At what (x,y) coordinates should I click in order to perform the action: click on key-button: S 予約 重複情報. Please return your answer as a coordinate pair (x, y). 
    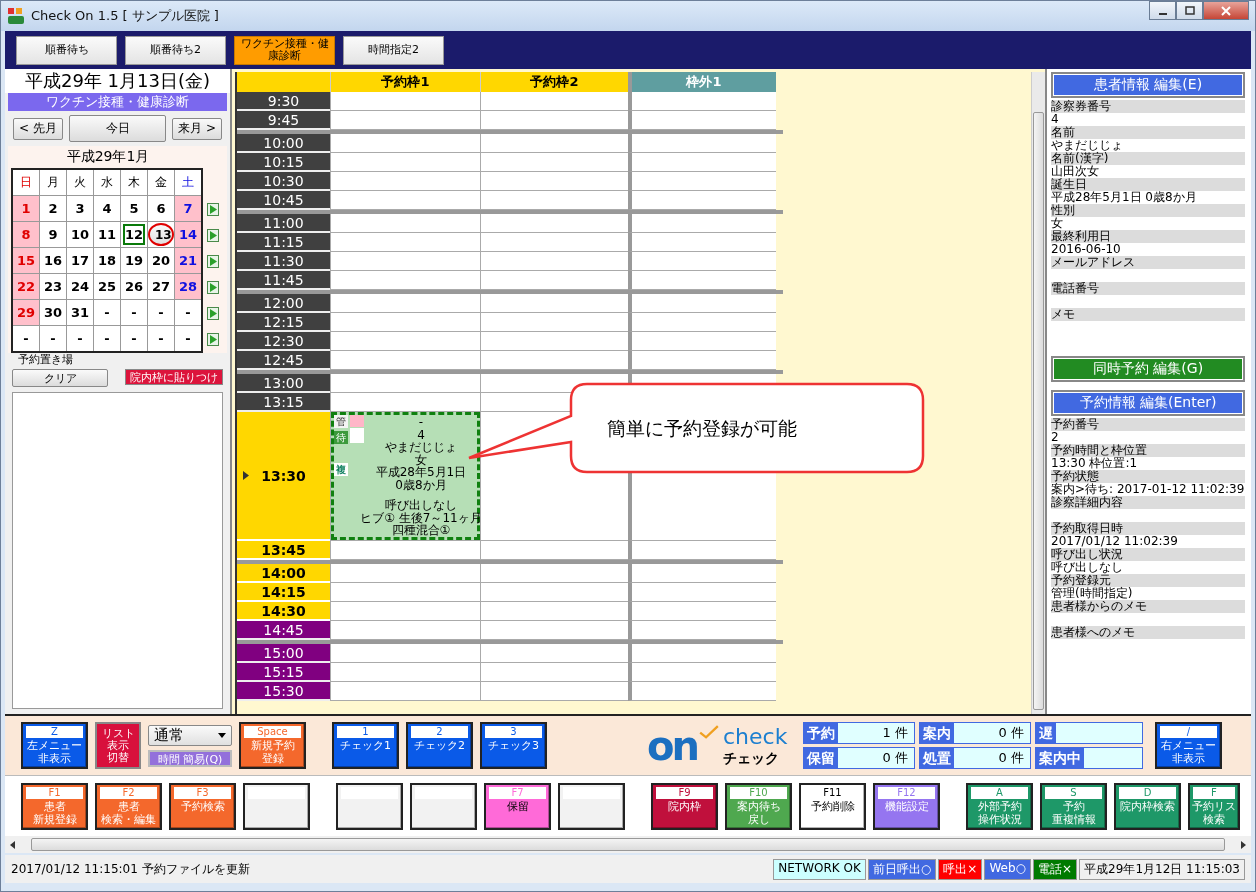
    Looking at the image, I should click on (1073, 806).